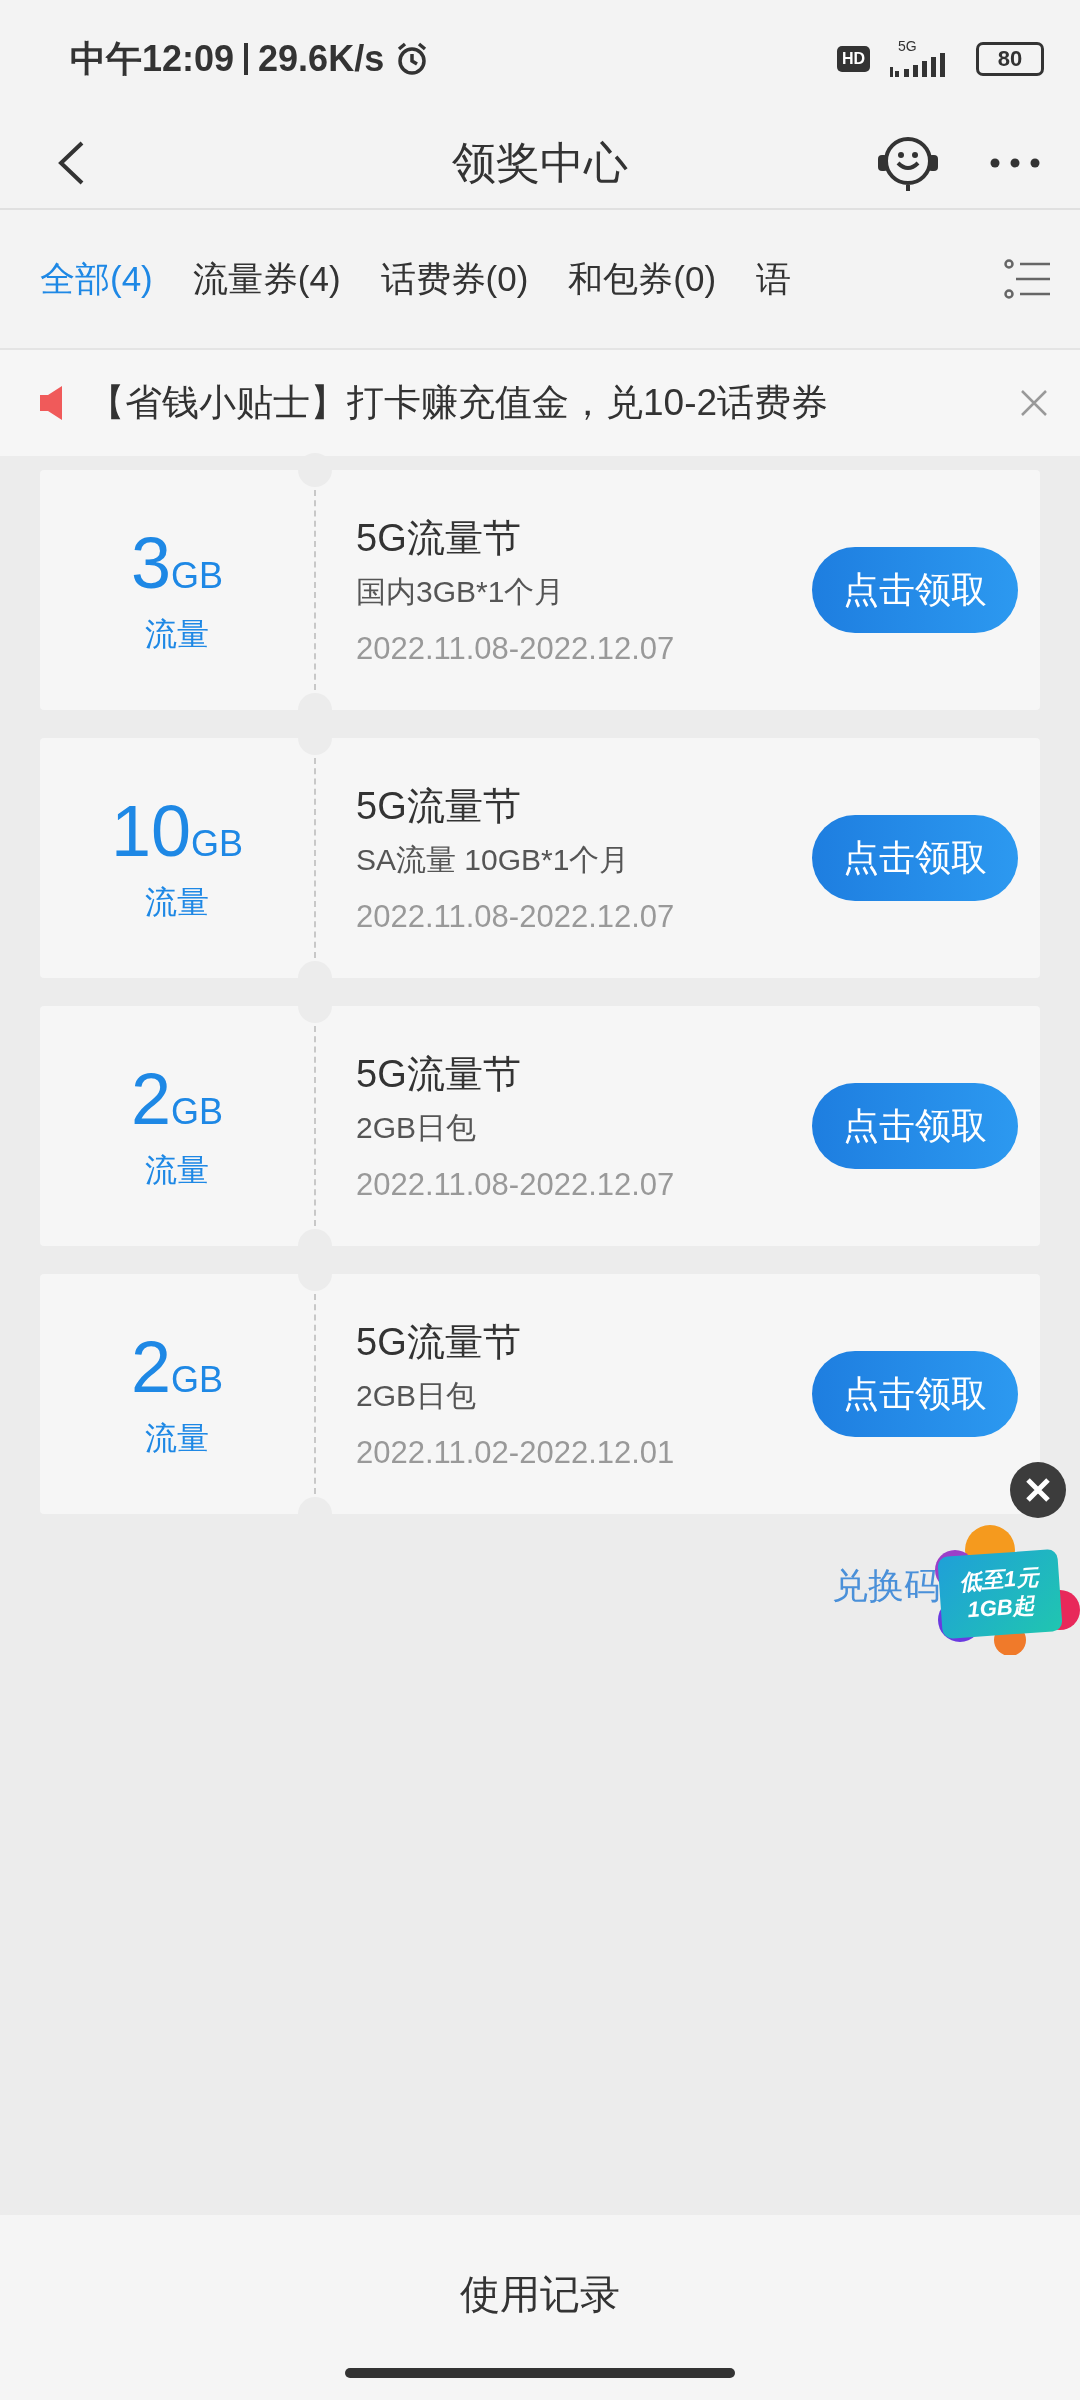  I want to click on promo-badge: 低至1元 1GB起, so click(1000, 1594).